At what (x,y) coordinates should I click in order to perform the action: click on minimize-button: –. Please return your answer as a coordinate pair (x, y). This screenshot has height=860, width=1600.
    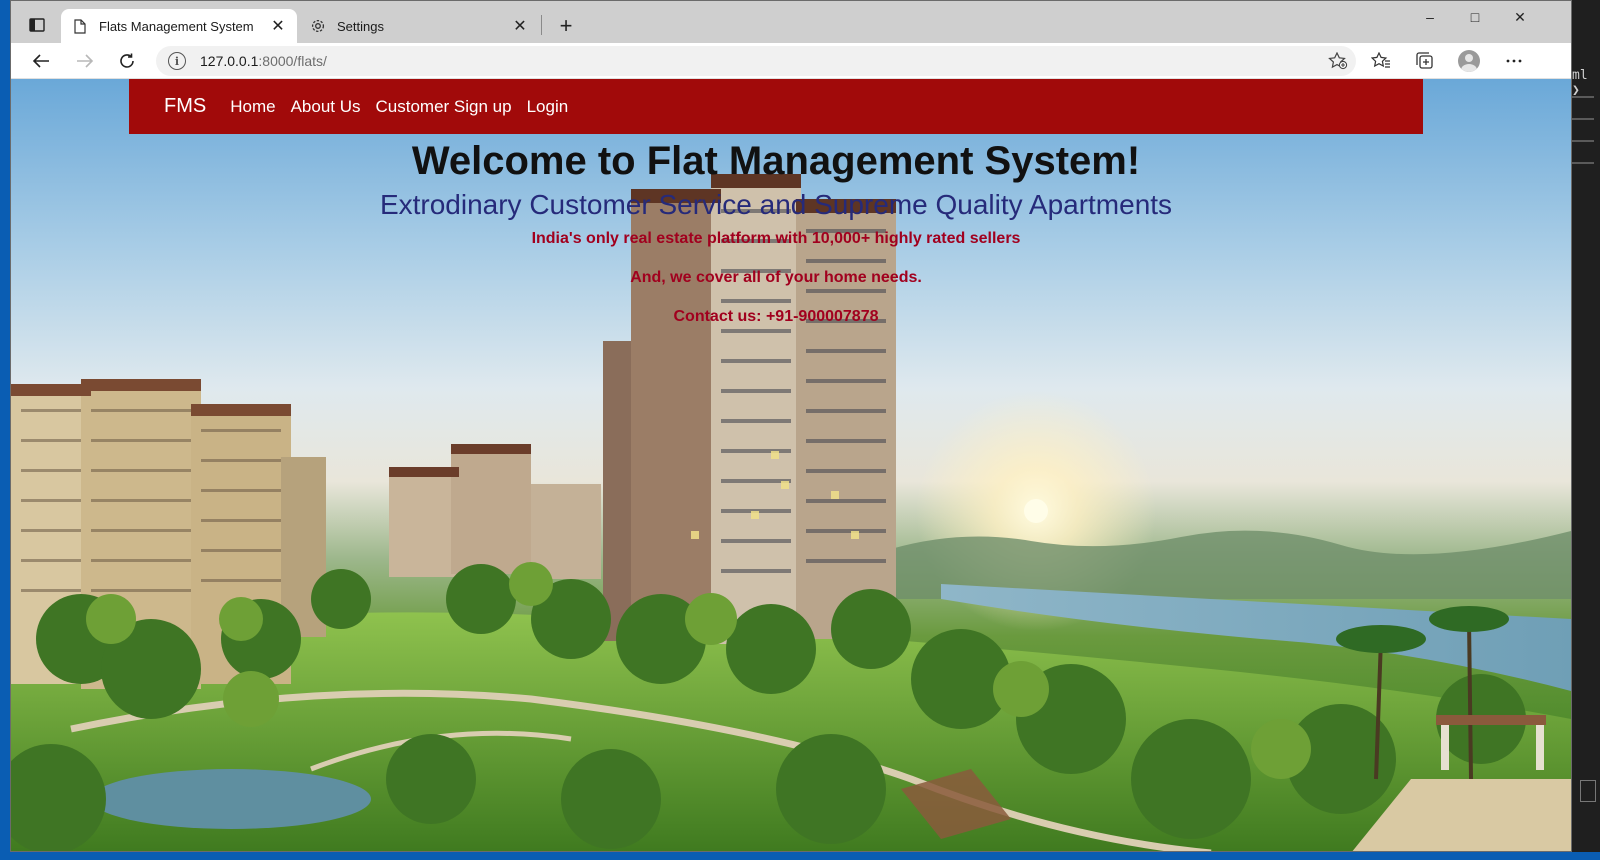
    Looking at the image, I should click on (1430, 17).